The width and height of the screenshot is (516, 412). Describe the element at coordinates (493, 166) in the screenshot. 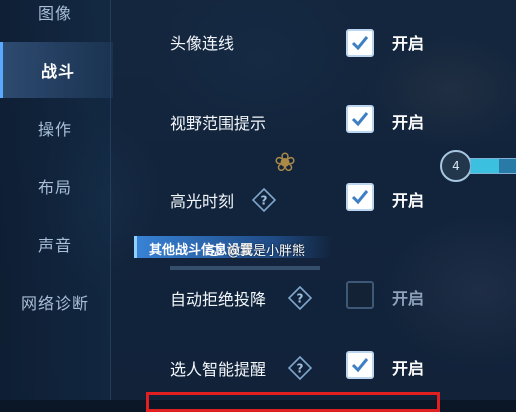

I see `hero-health-bar` at that location.